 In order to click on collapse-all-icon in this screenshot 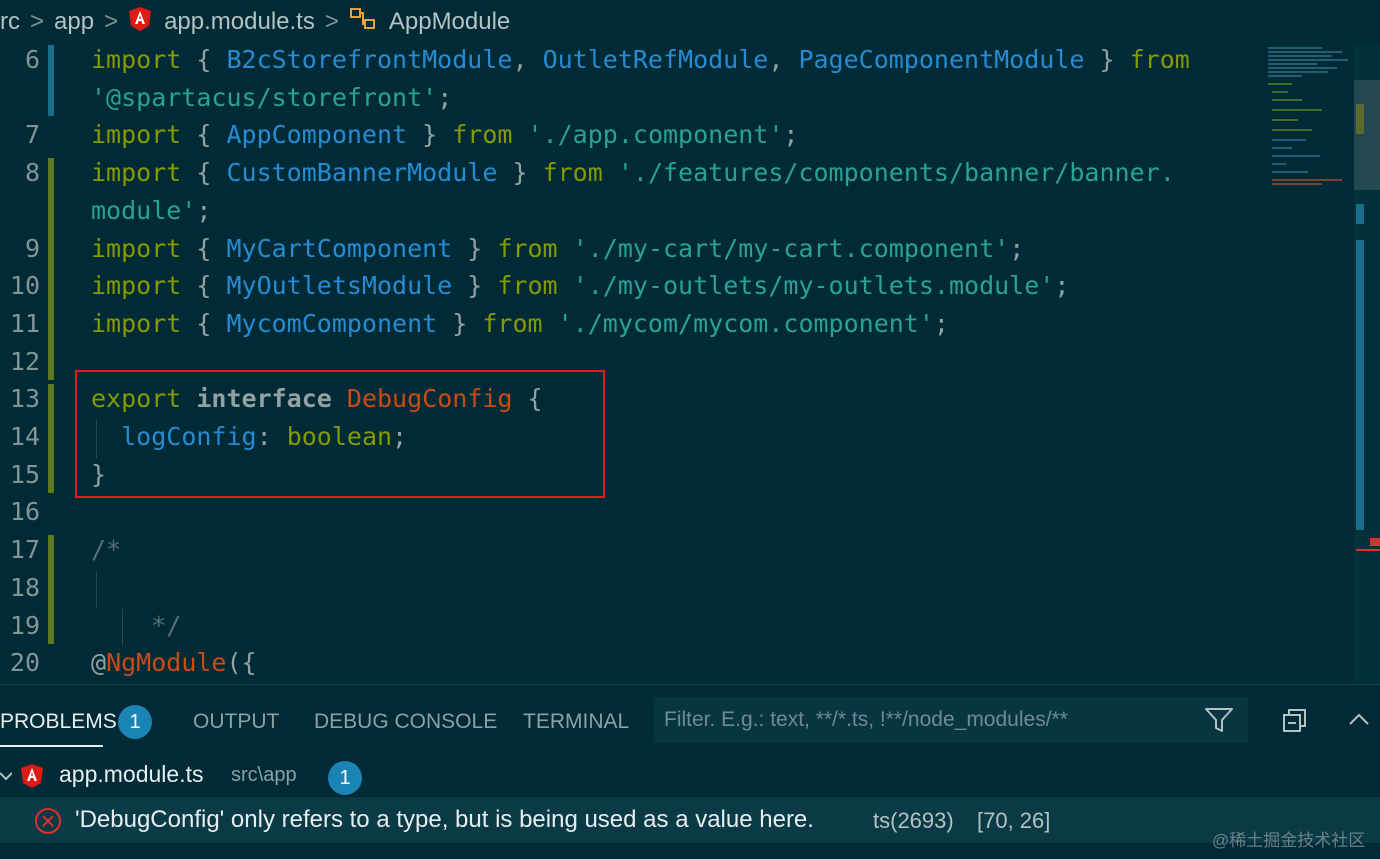, I will do `click(1295, 722)`.